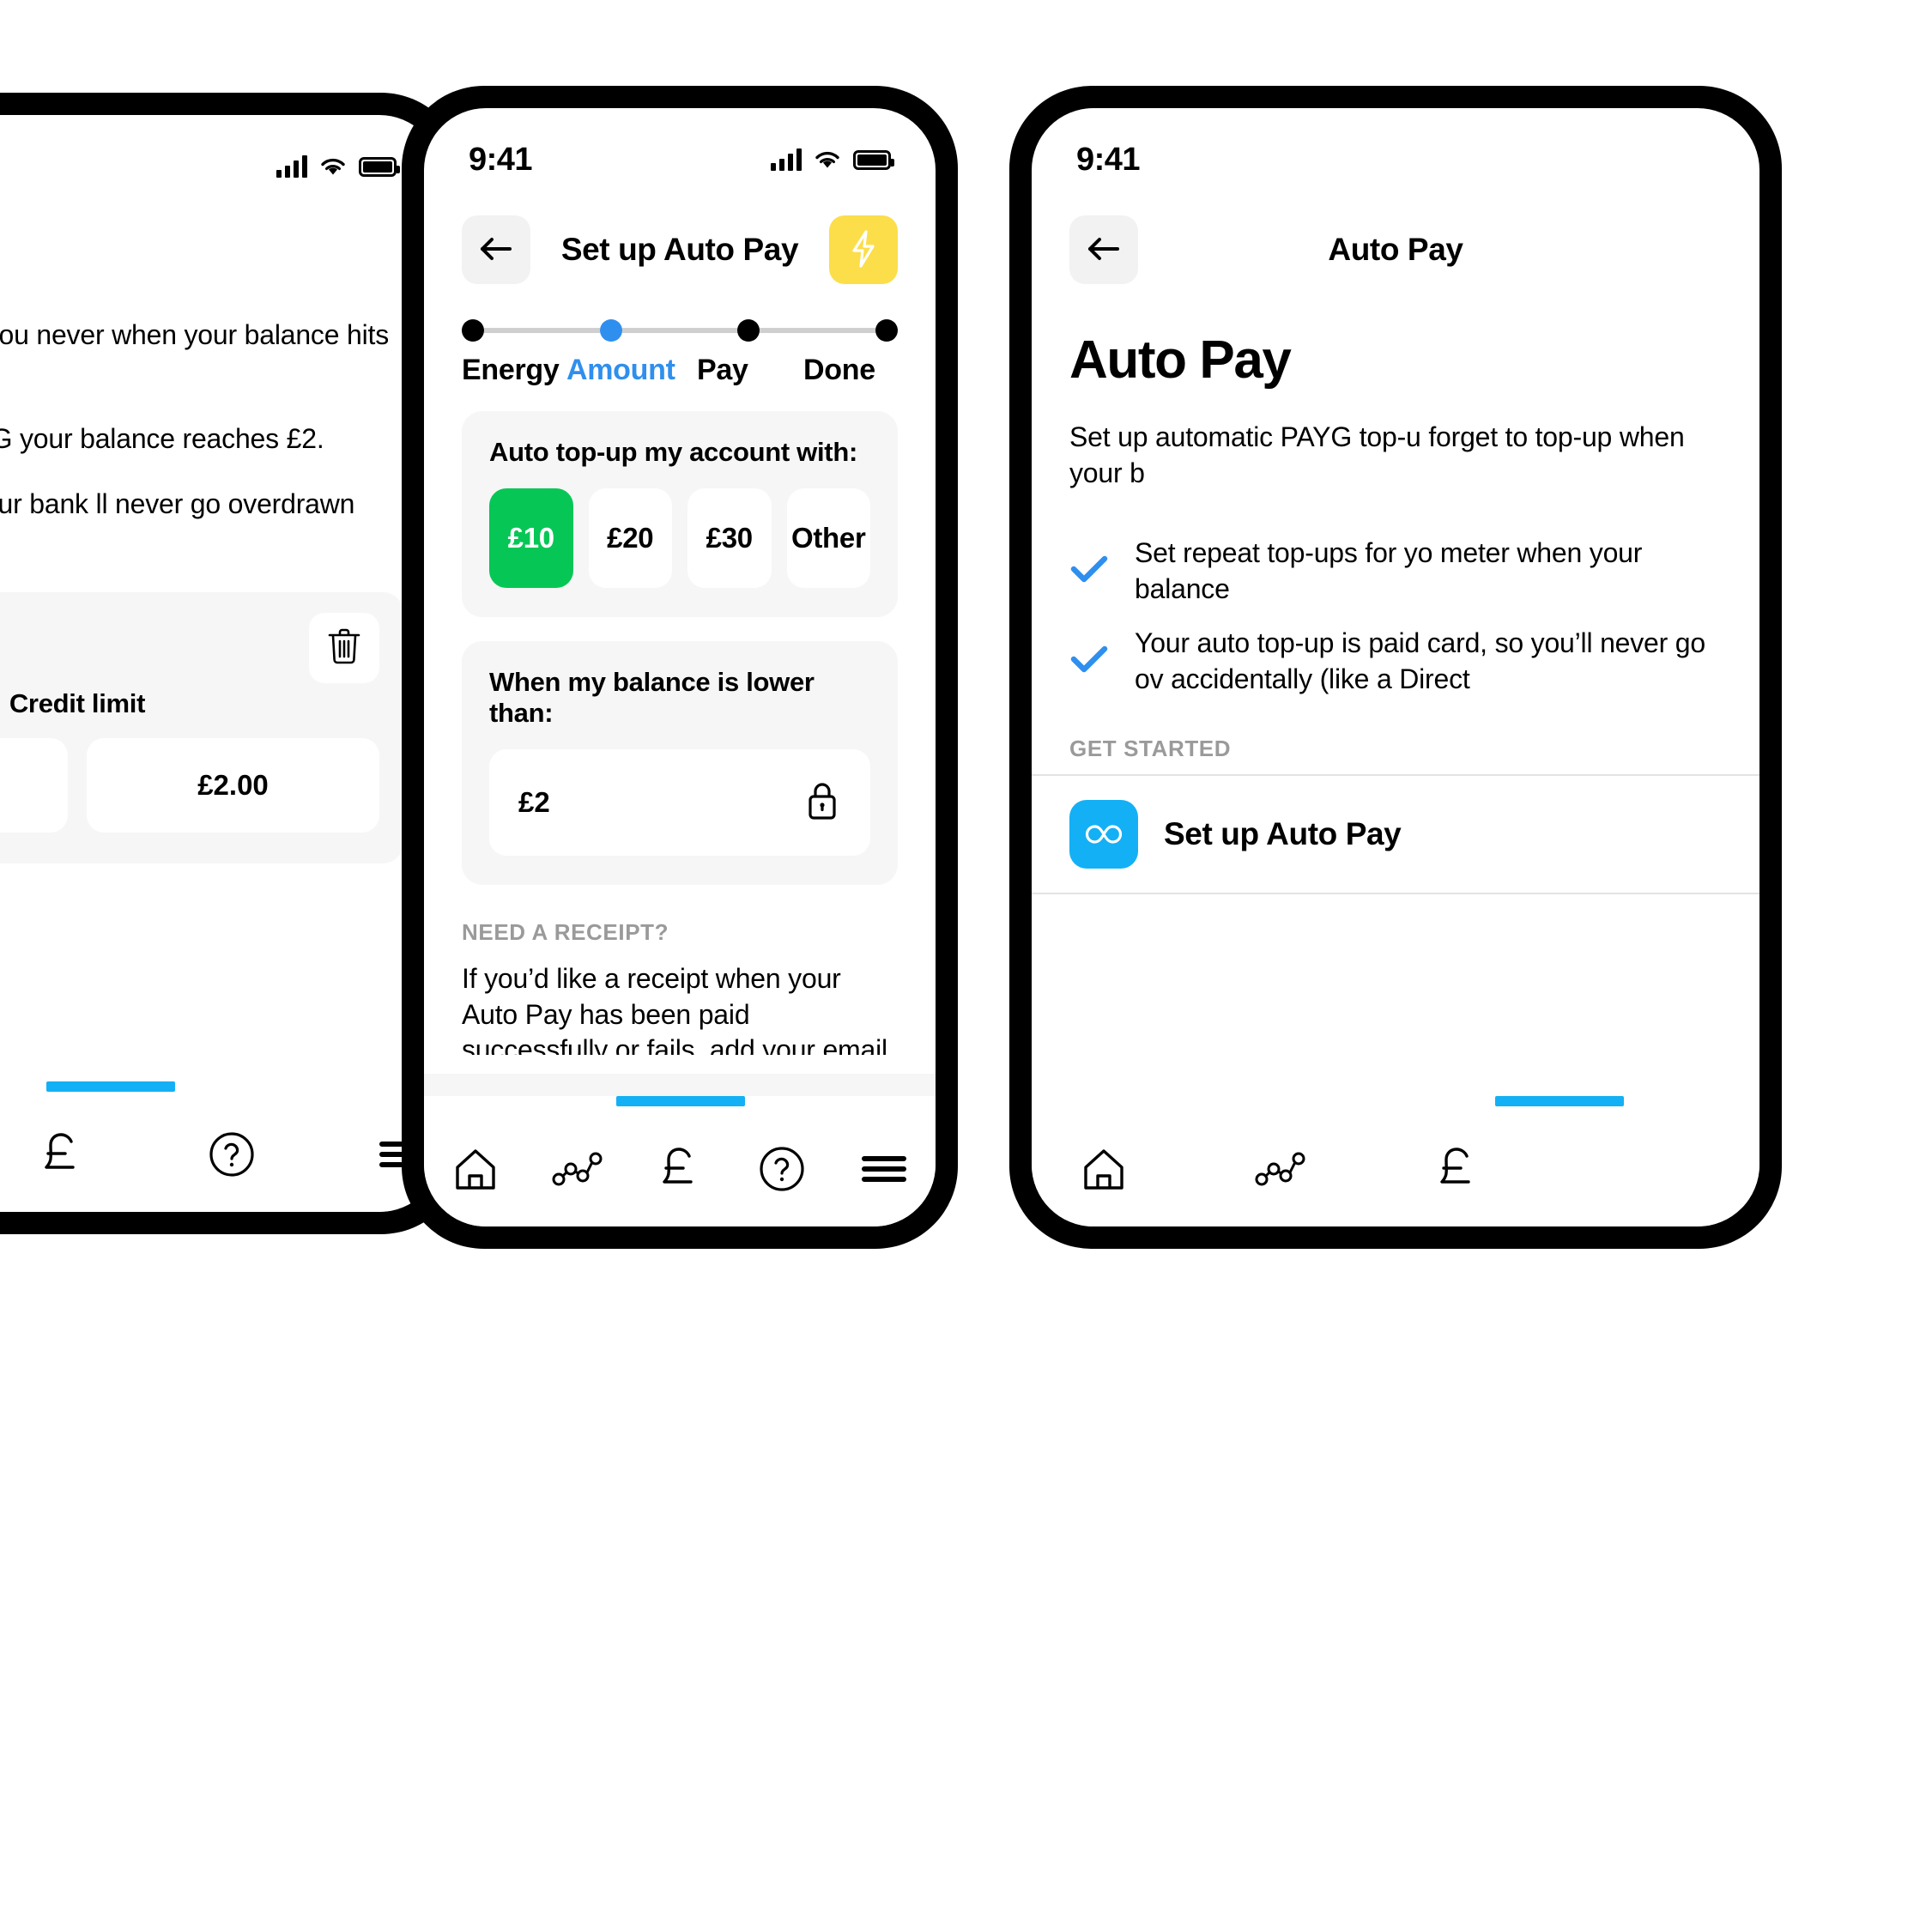 The image size is (1932, 1932). Describe the element at coordinates (1395, 249) in the screenshot. I see `nav-title: Auto Pay` at that location.